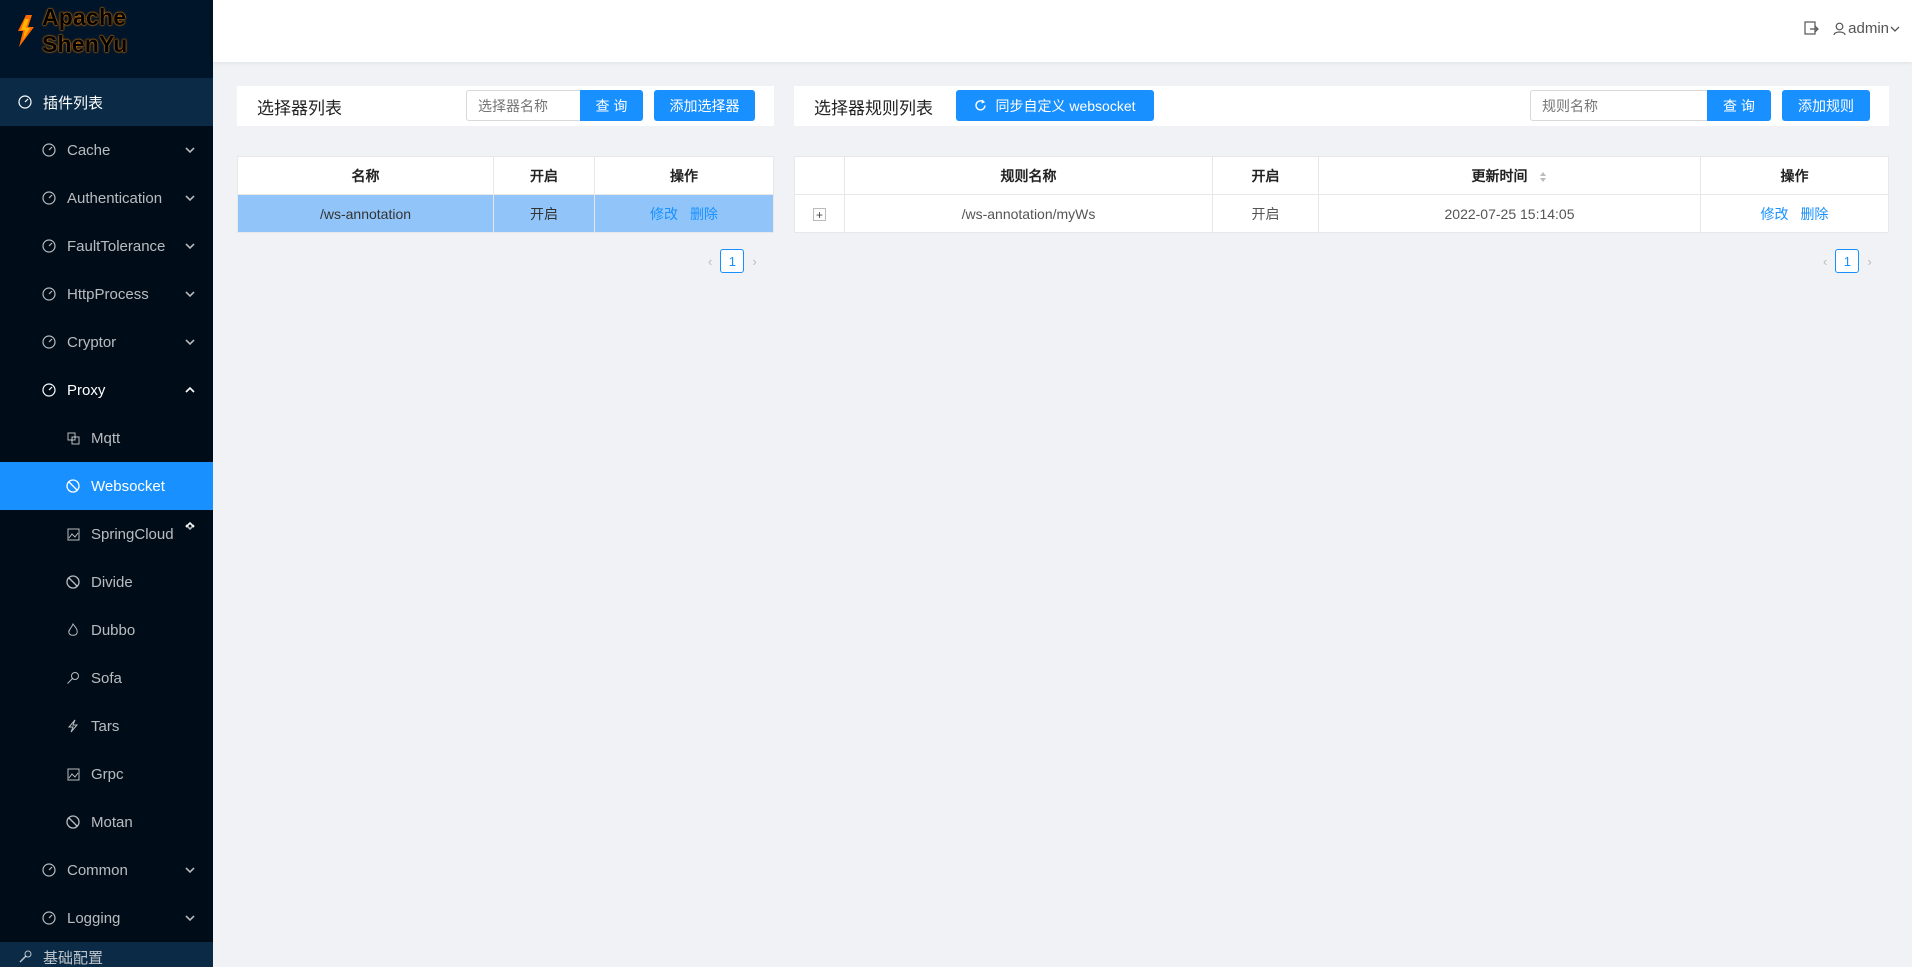  I want to click on table-header-row: 规则名称 开启 更新时间 操作, so click(1341, 175).